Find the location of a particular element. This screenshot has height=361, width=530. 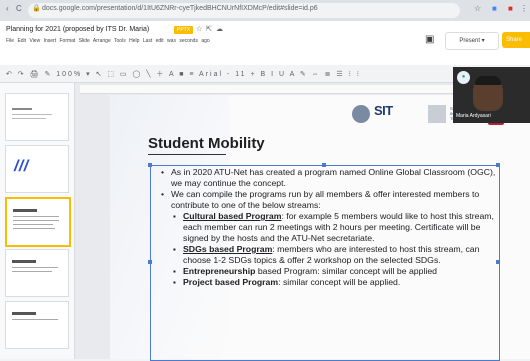

comment-icon: ▣ is located at coordinates (429, 39).